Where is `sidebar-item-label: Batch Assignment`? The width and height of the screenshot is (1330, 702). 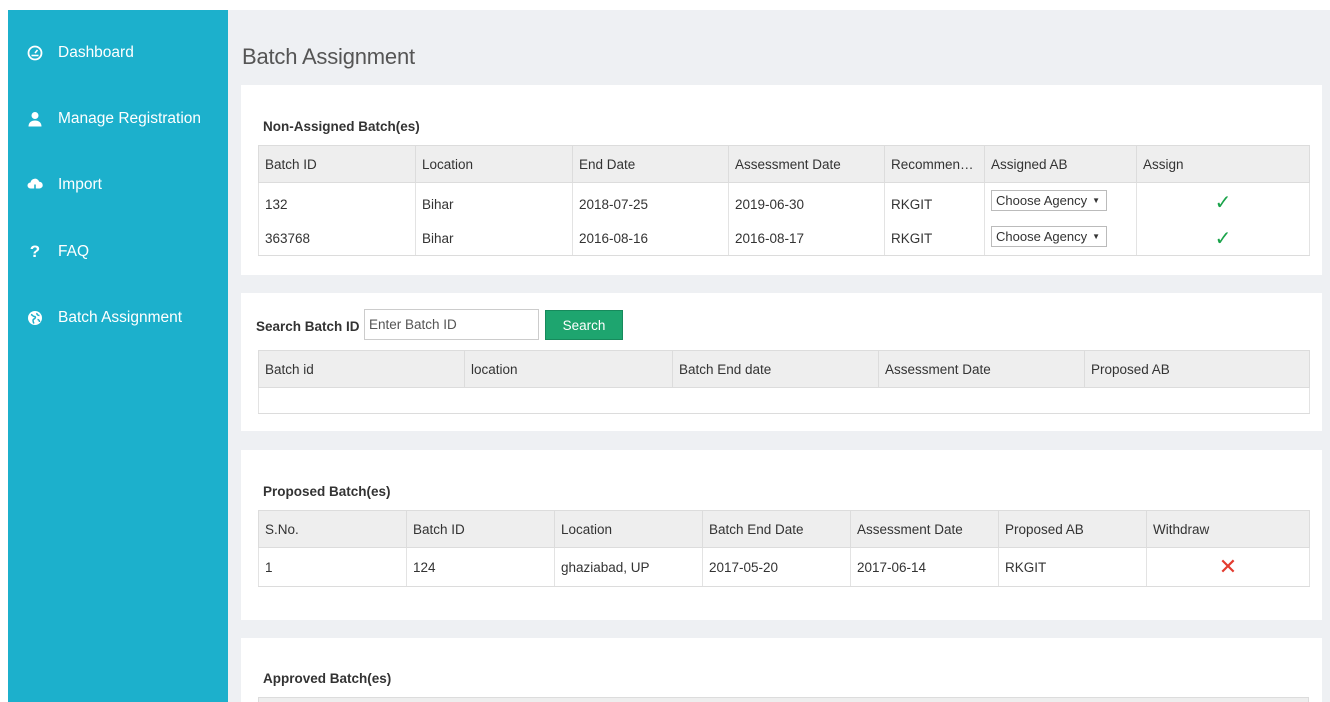
sidebar-item-label: Batch Assignment is located at coordinates (120, 317).